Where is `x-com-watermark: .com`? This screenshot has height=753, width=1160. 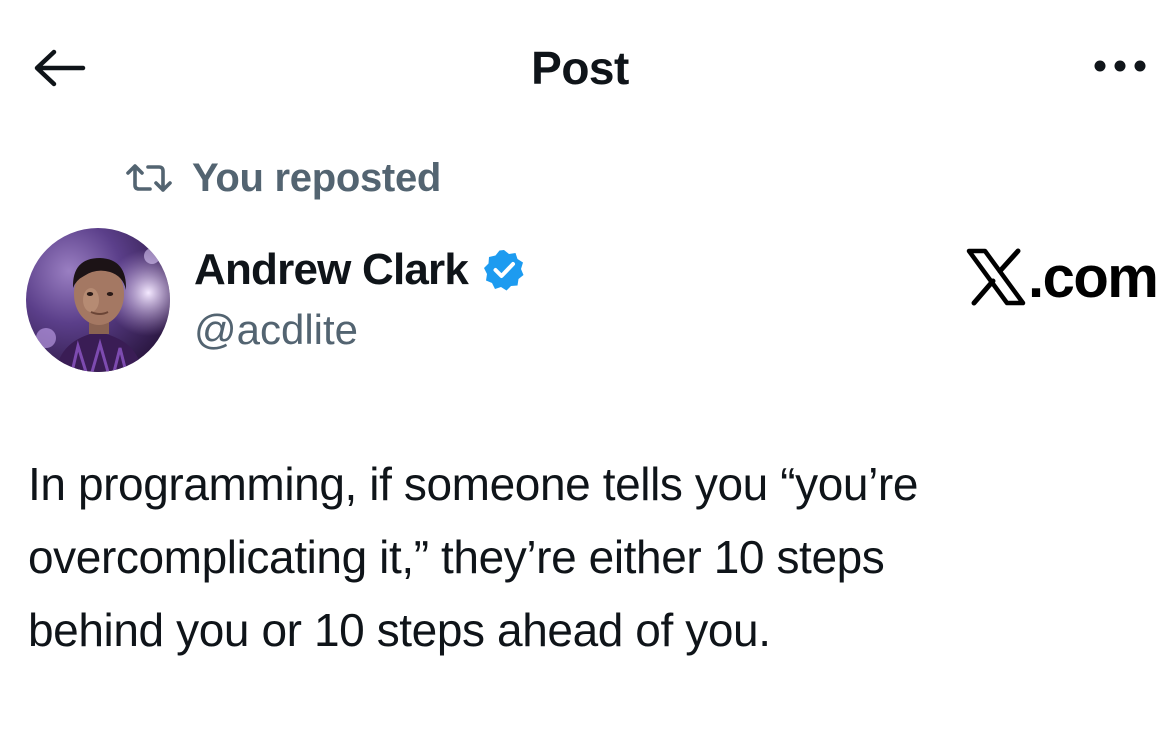 x-com-watermark: .com is located at coordinates (1062, 277).